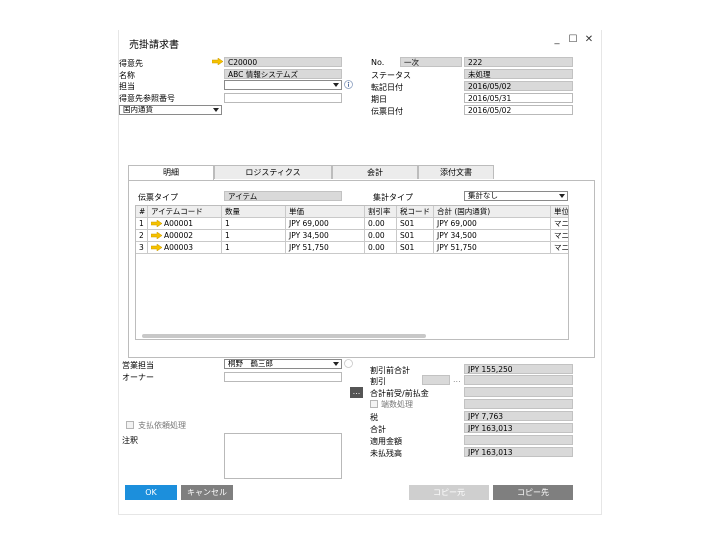  Describe the element at coordinates (518, 404) in the screenshot. I see `rounding-field` at that location.